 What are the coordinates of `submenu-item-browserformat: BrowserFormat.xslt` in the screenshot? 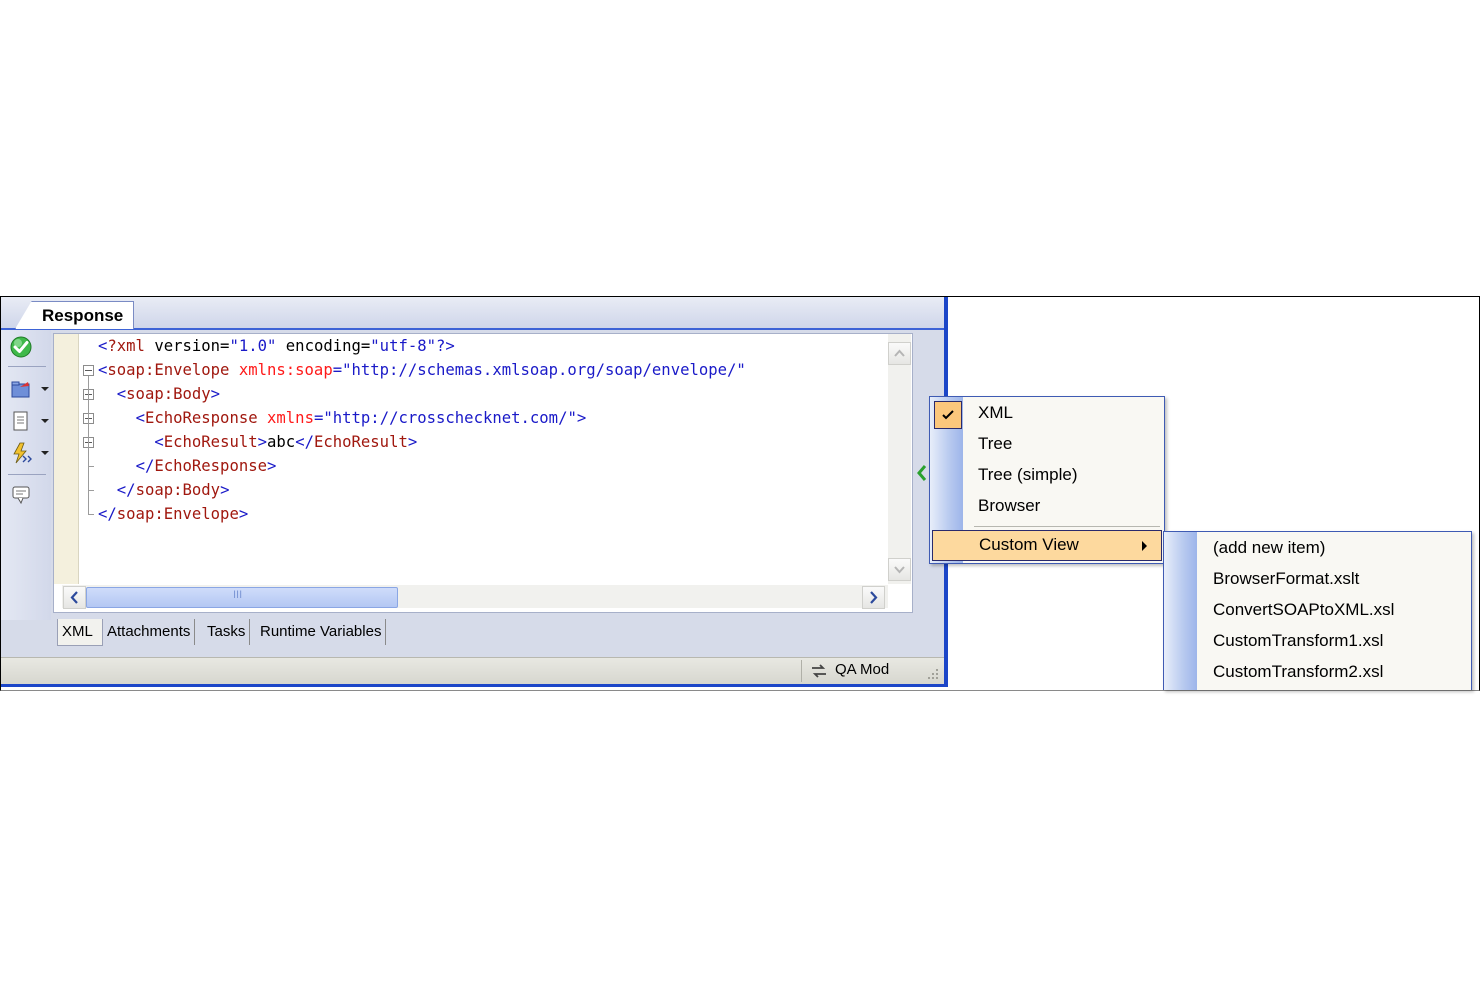 It's located at (1317, 579).